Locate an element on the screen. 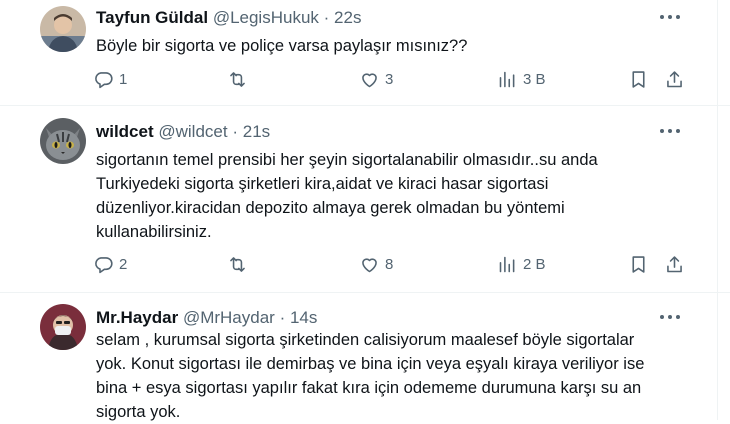 The height and width of the screenshot is (424, 730). reply-button: 2 is located at coordinates (110, 264).